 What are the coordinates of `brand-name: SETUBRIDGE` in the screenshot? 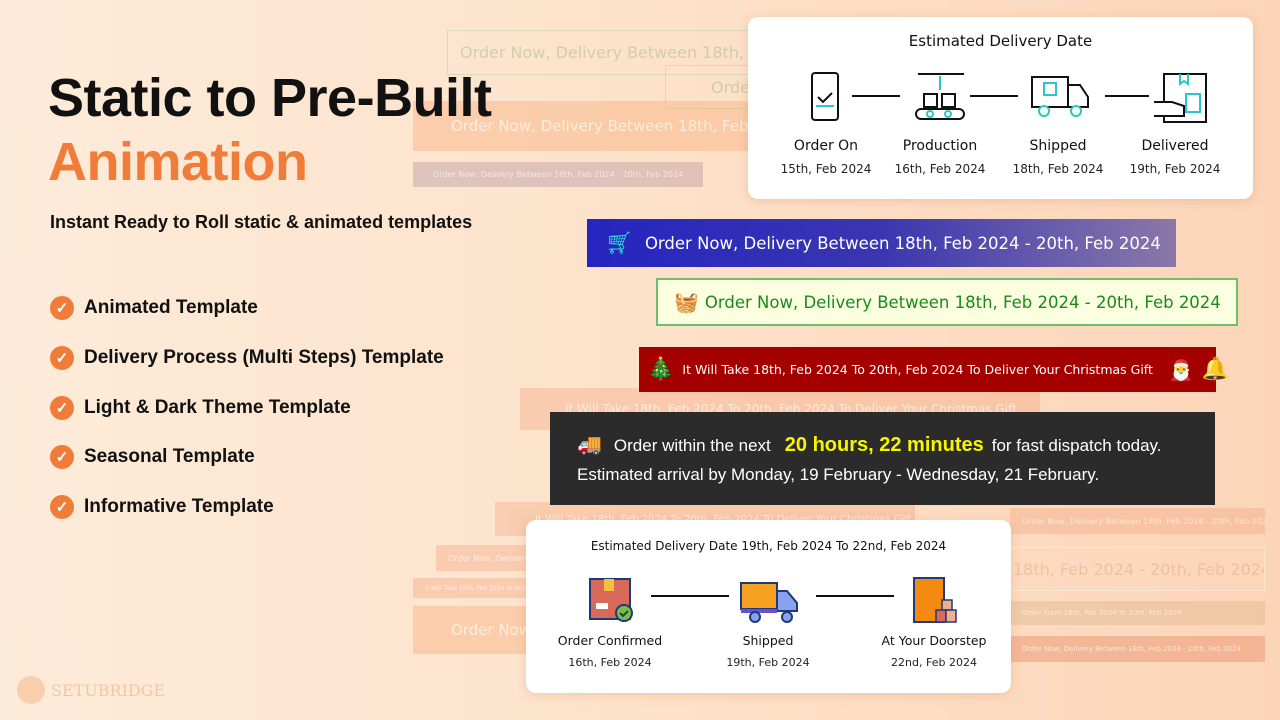 It's located at (108, 690).